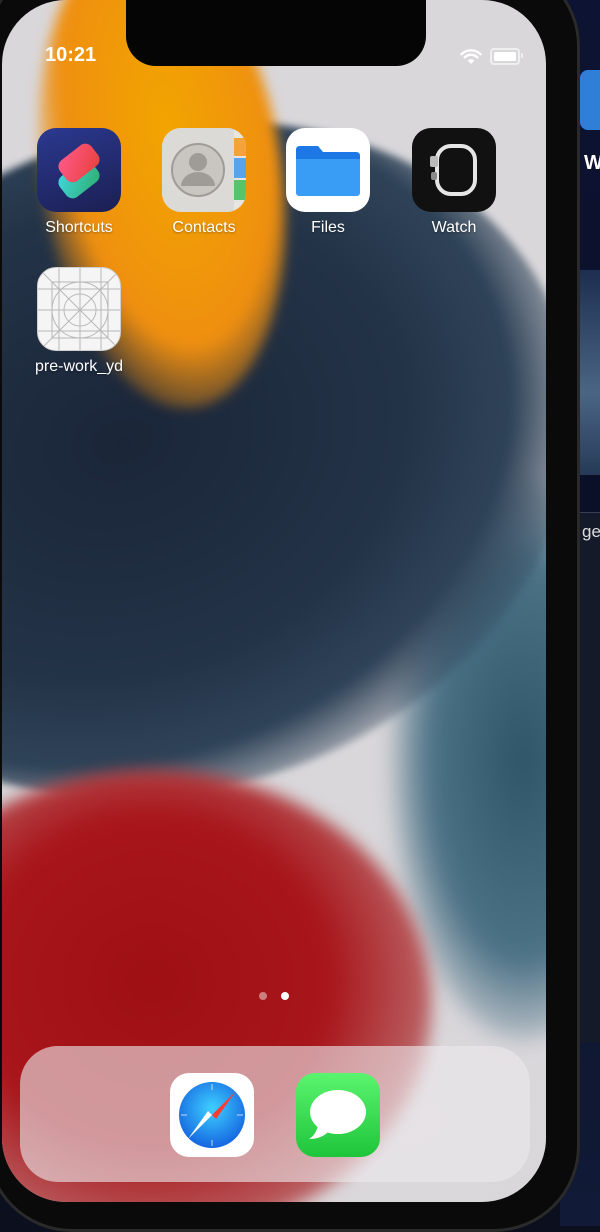 The width and height of the screenshot is (600, 1232). Describe the element at coordinates (204, 170) in the screenshot. I see `contacts-icon` at that location.